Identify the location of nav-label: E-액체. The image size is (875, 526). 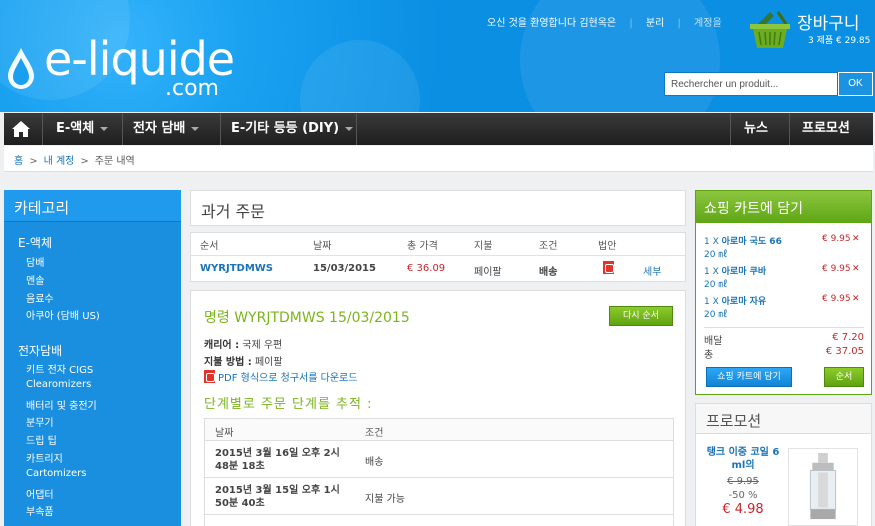
(75, 128).